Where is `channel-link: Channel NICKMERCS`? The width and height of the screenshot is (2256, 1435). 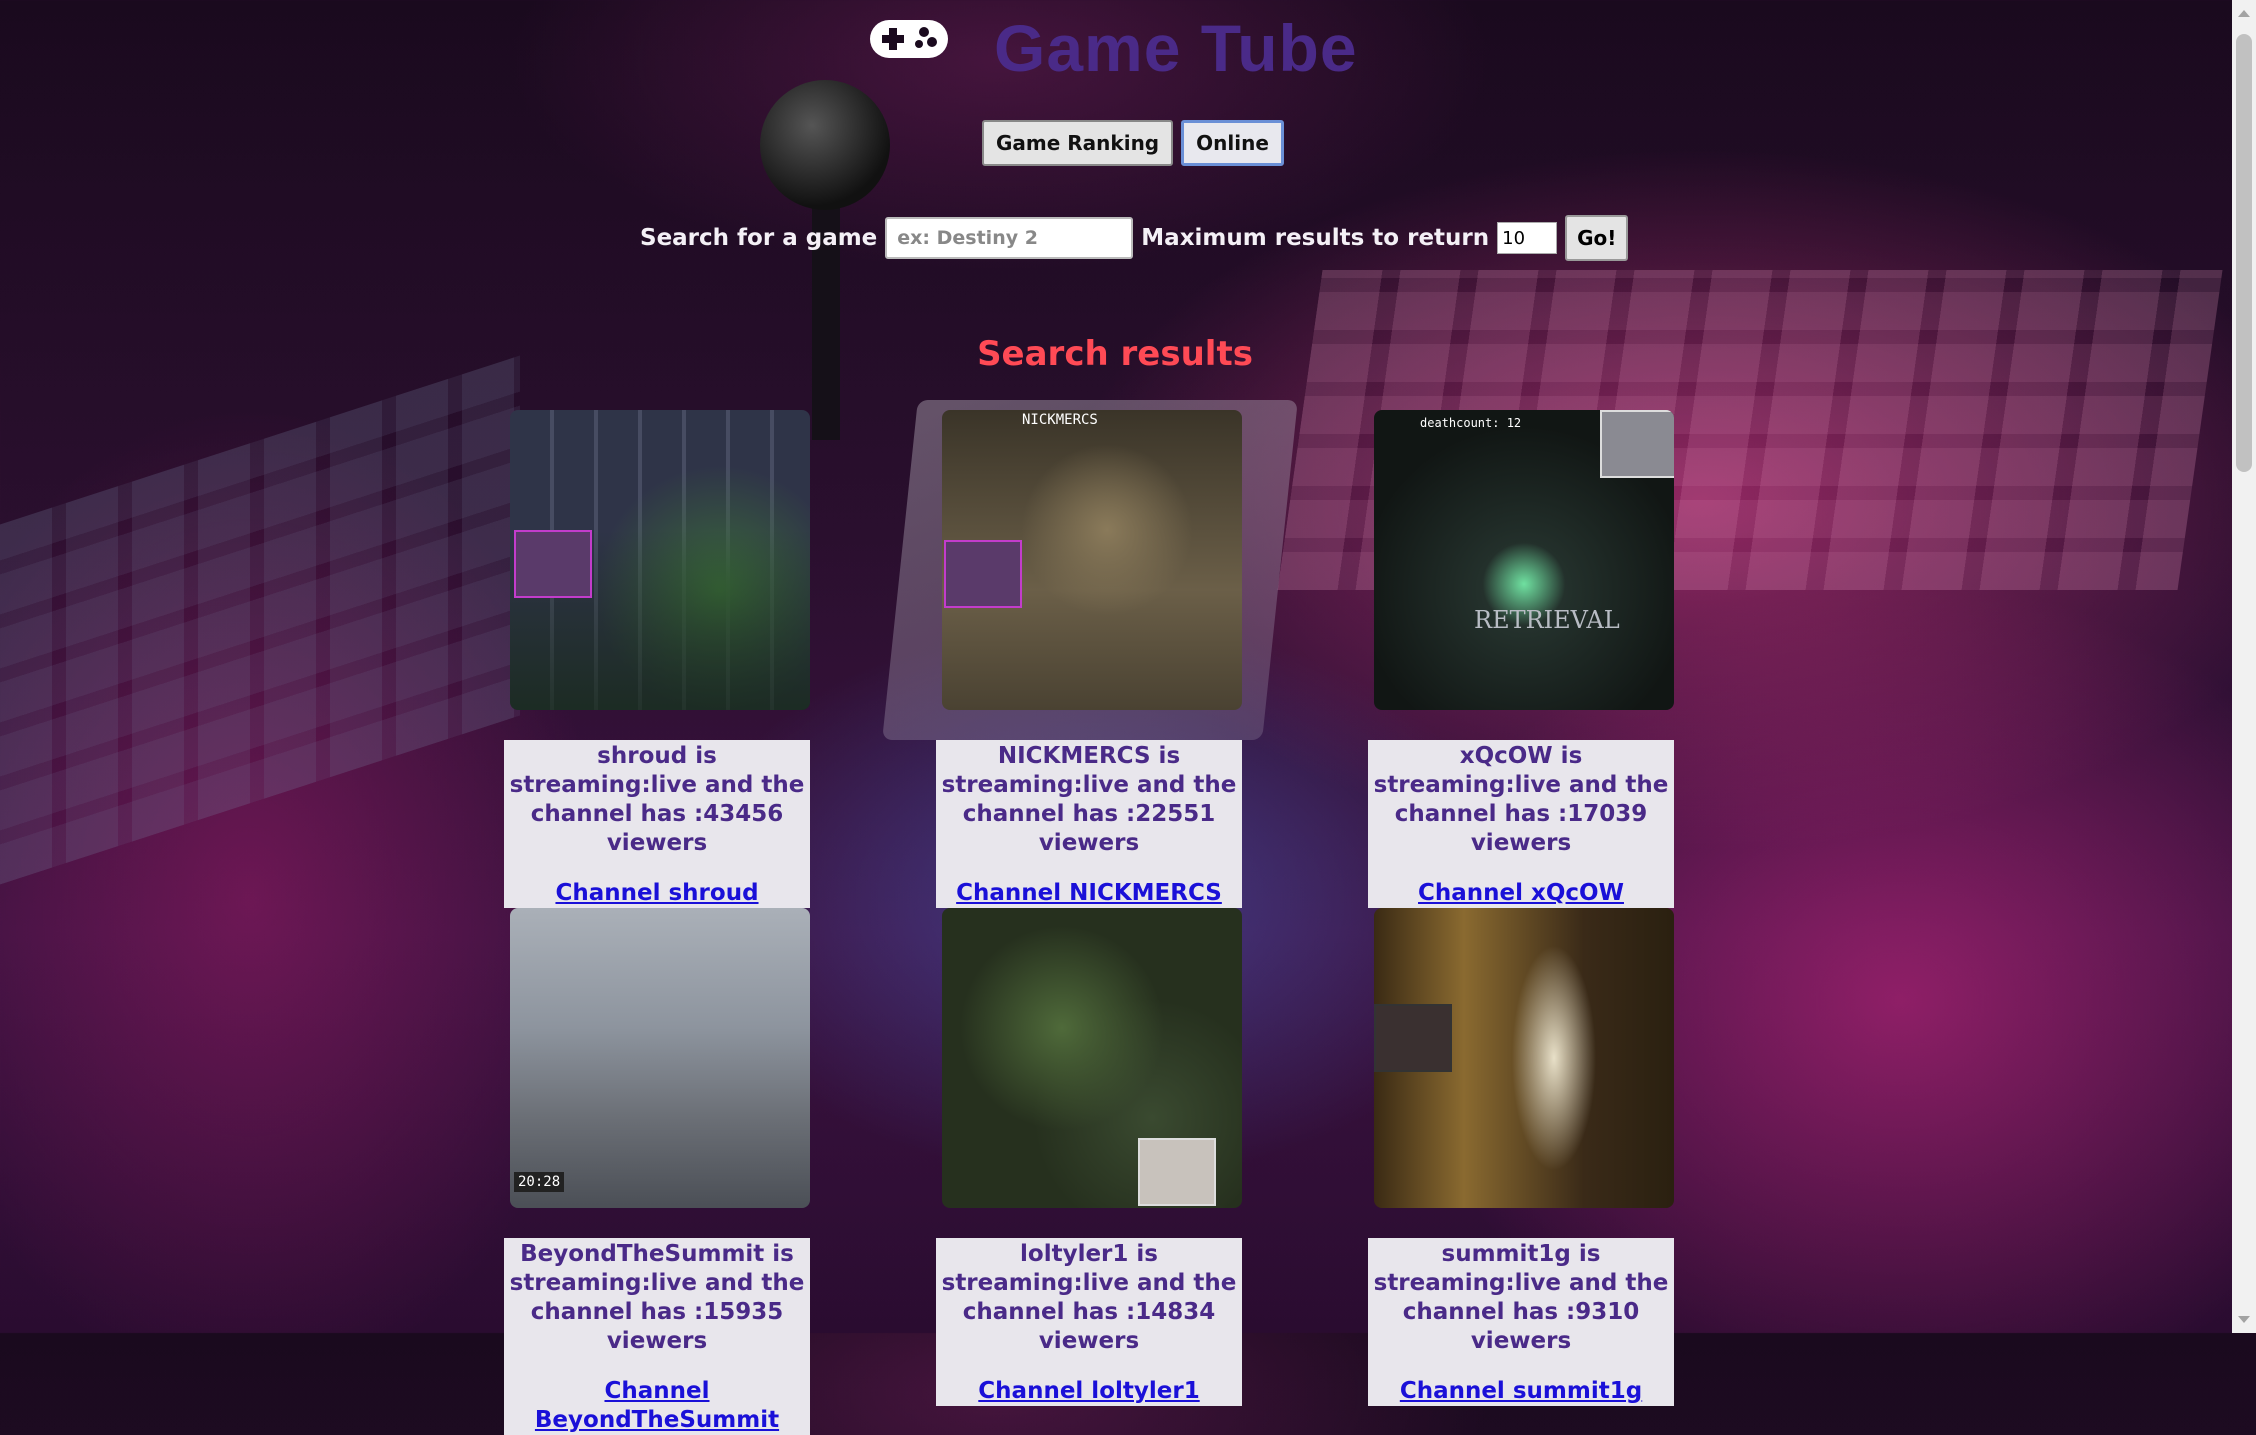 channel-link: Channel NICKMERCS is located at coordinates (1089, 893).